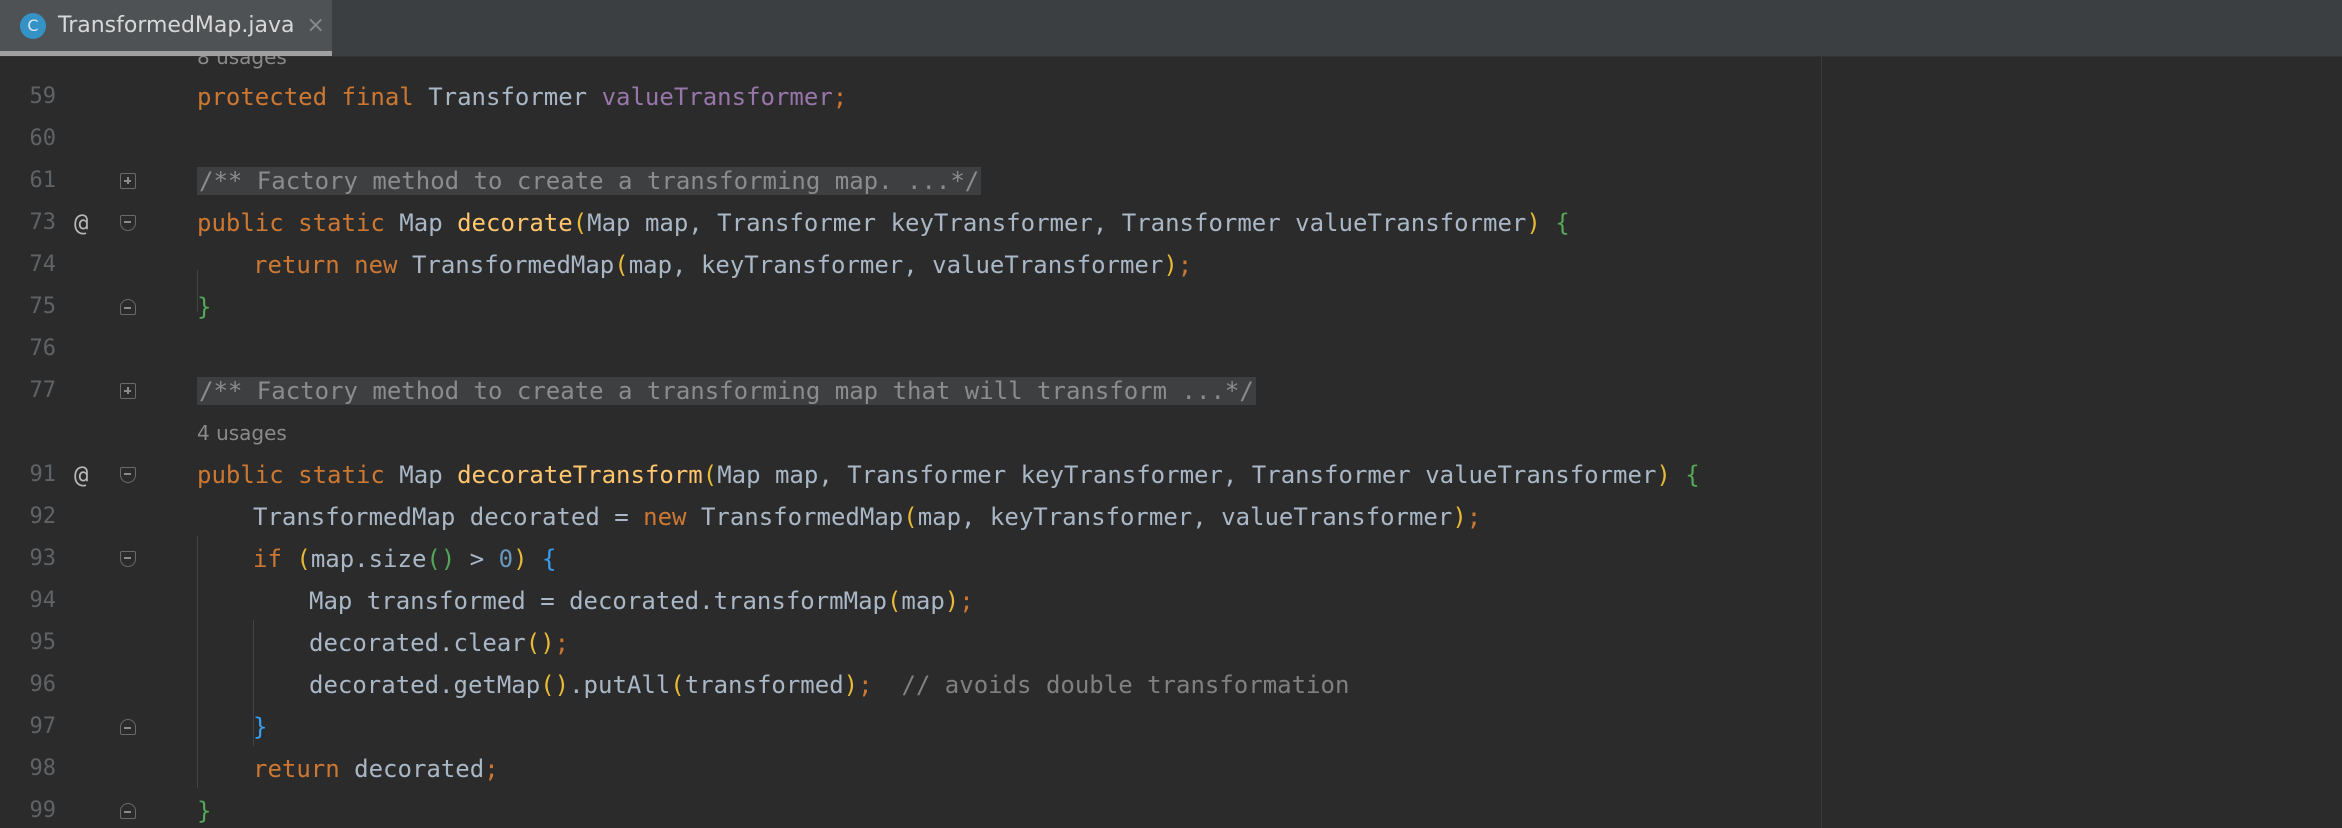  I want to click on line-number: 97, so click(43, 726).